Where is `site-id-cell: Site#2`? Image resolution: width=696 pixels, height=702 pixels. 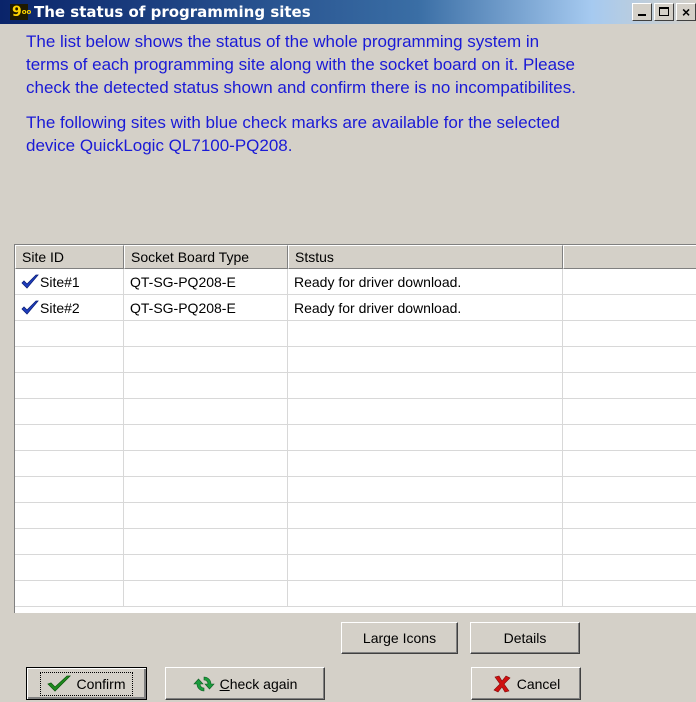
site-id-cell: Site#2 is located at coordinates (69, 308).